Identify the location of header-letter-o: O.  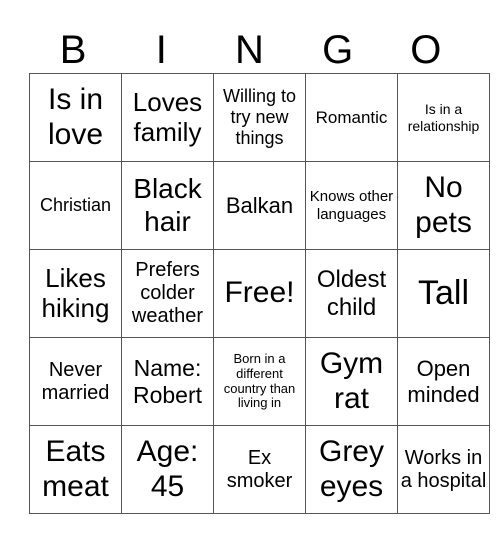
(426, 50).